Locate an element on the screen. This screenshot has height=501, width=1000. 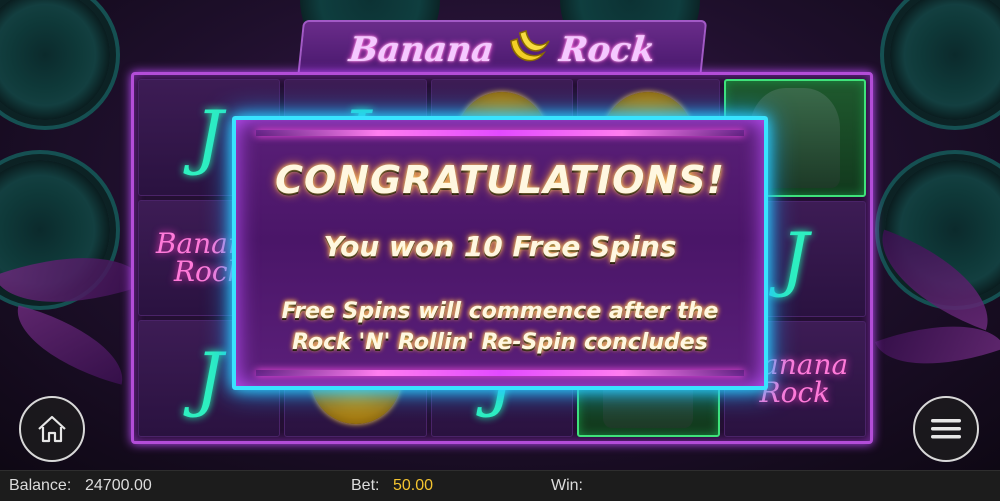
home-button is located at coordinates (52, 429).